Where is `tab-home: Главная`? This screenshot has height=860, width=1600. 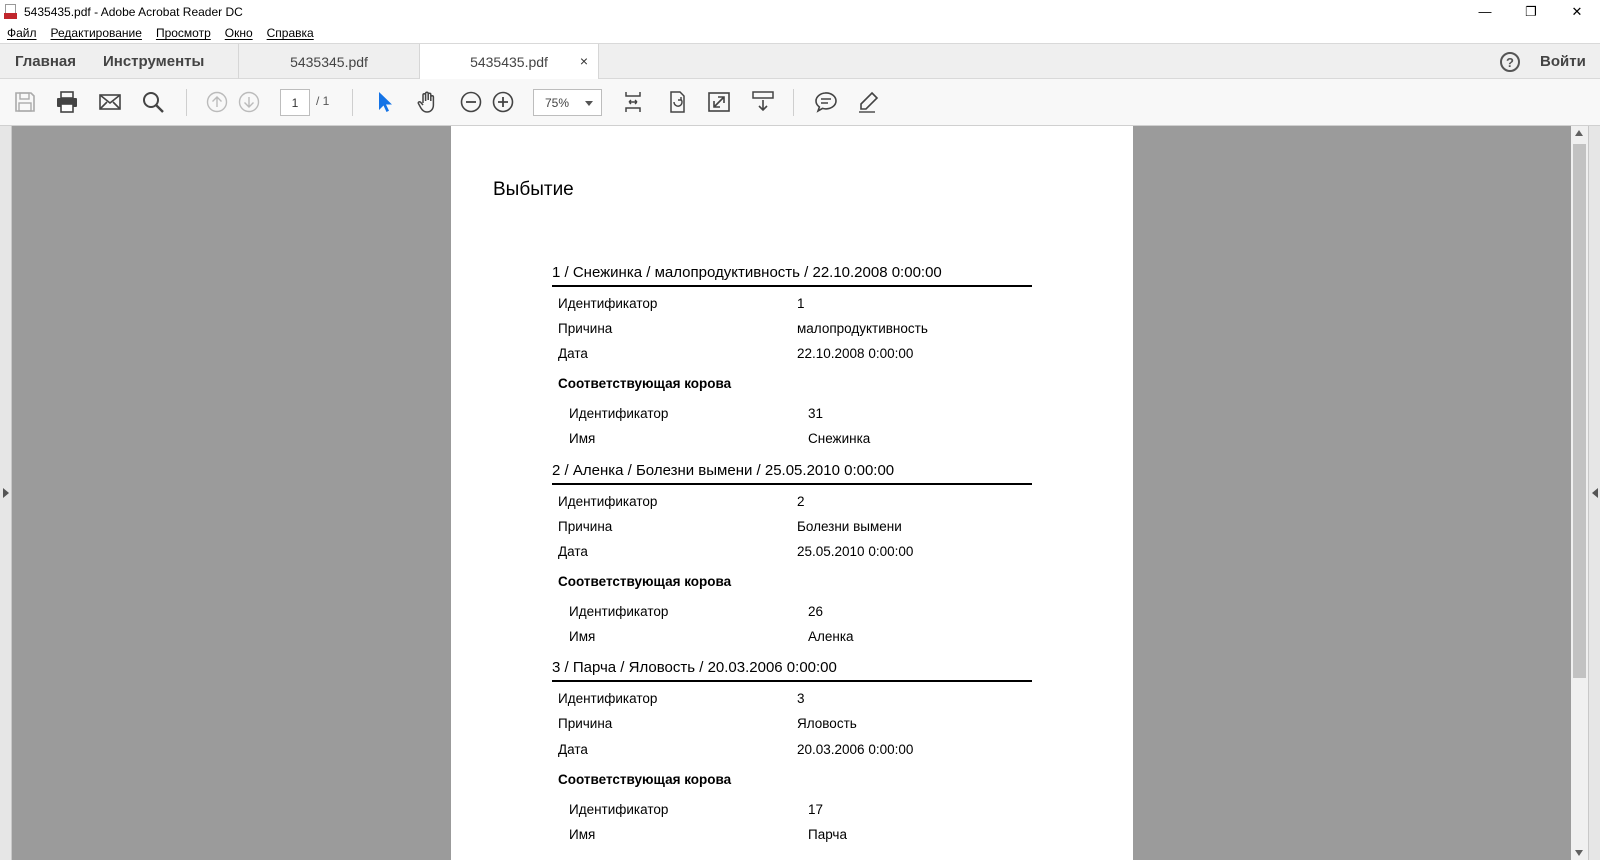 tab-home: Главная is located at coordinates (45, 61).